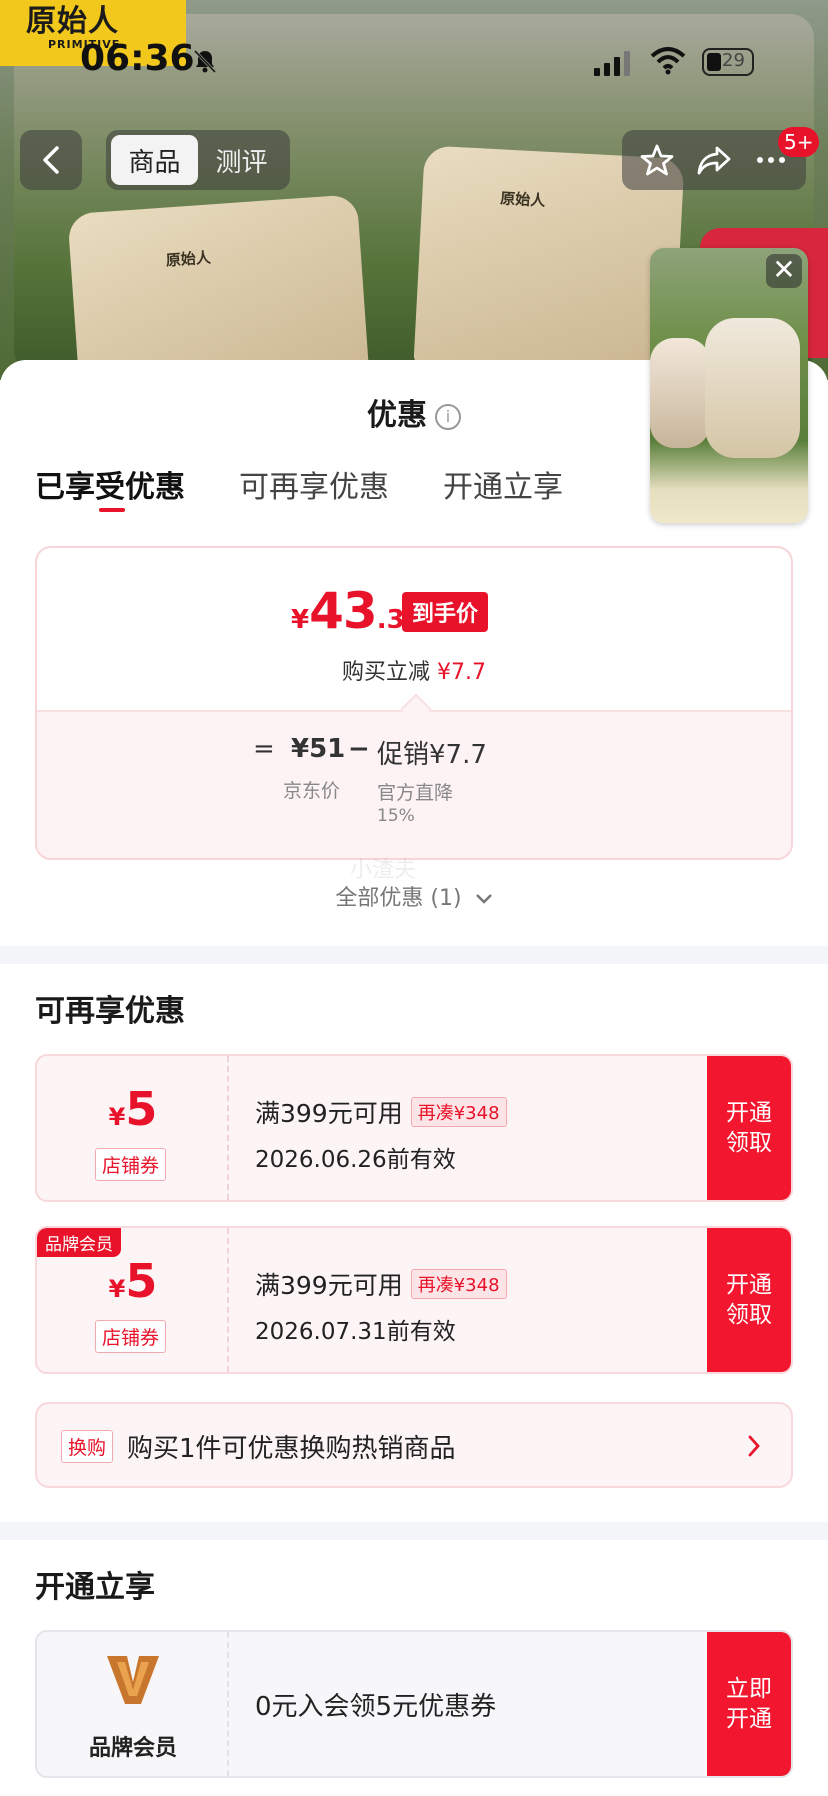 The image size is (828, 1796). What do you see at coordinates (154, 160) in the screenshot?
I see `tab-product: 商品` at bounding box center [154, 160].